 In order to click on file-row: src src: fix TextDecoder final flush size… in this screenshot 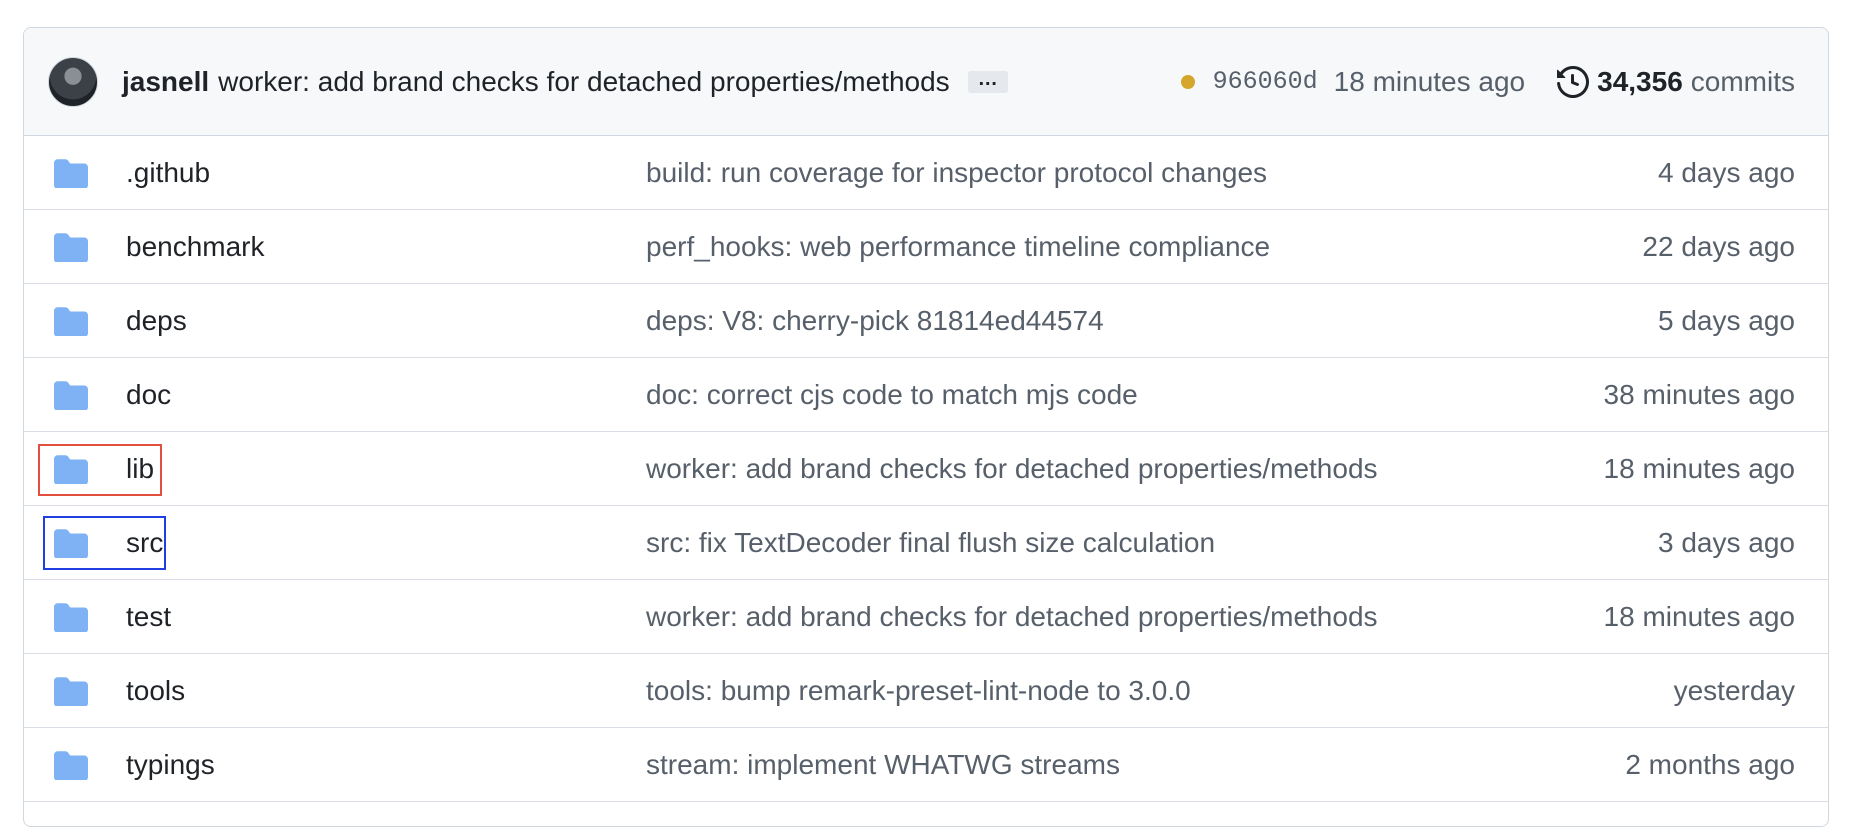, I will do `click(926, 543)`.